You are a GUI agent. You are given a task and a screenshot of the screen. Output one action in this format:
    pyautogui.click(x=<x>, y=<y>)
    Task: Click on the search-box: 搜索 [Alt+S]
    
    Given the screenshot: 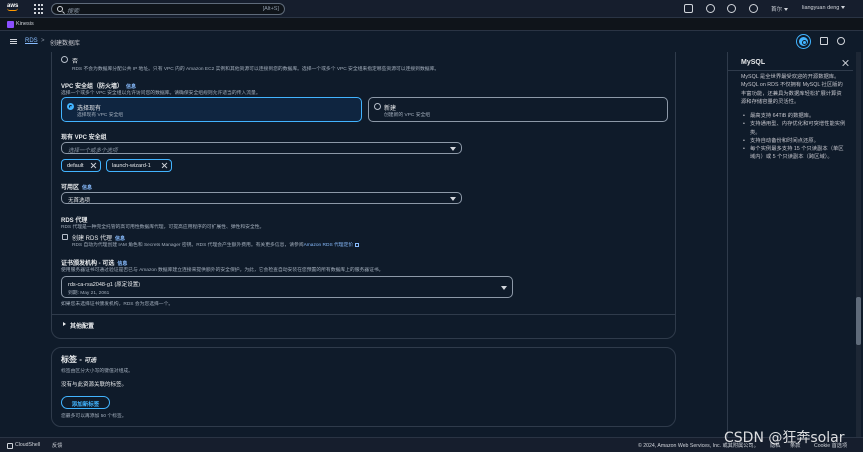 What is the action you would take?
    pyautogui.click(x=168, y=9)
    